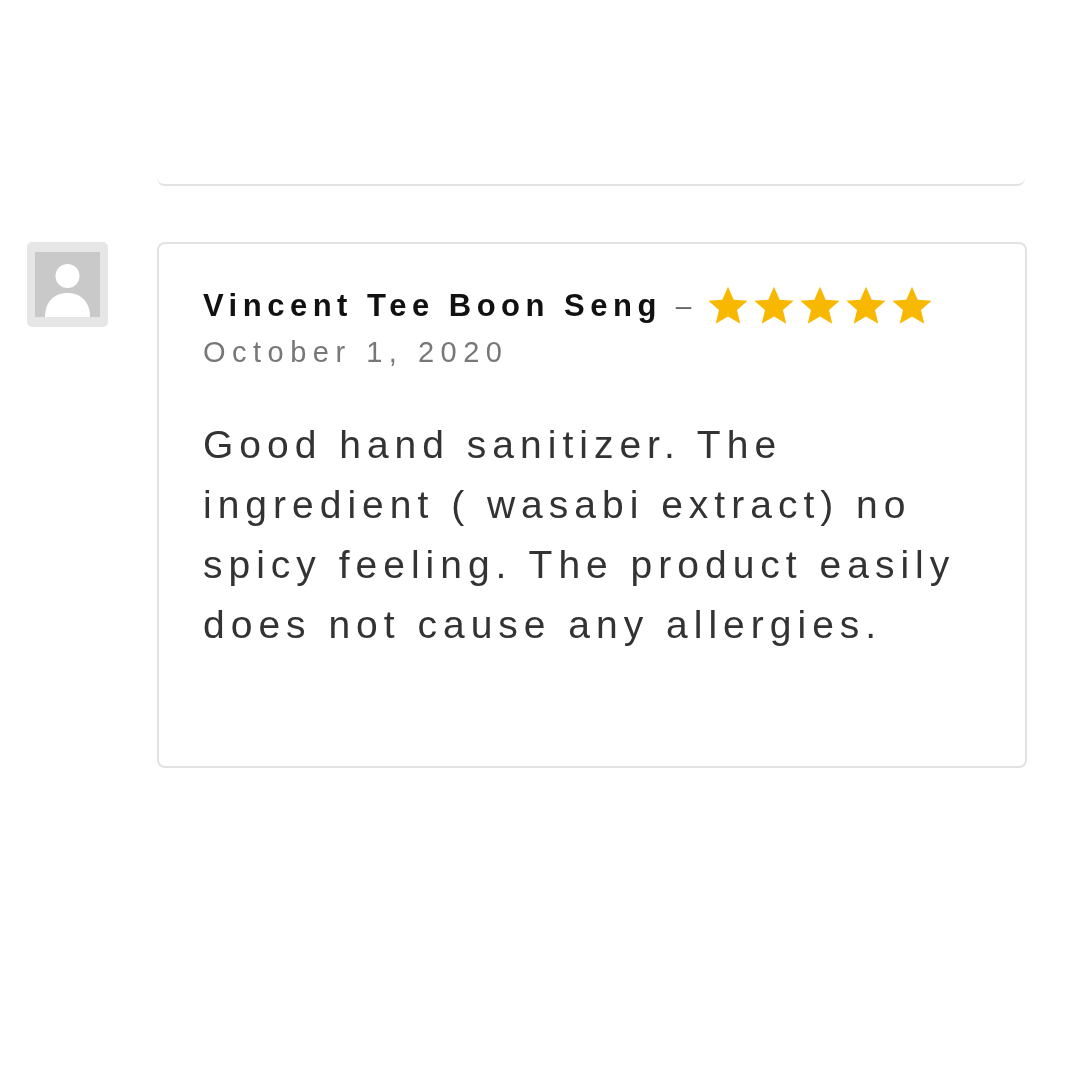 The width and height of the screenshot is (1080, 1080). I want to click on reviewer-name: Vincent Tee Boon Seng, so click(432, 306).